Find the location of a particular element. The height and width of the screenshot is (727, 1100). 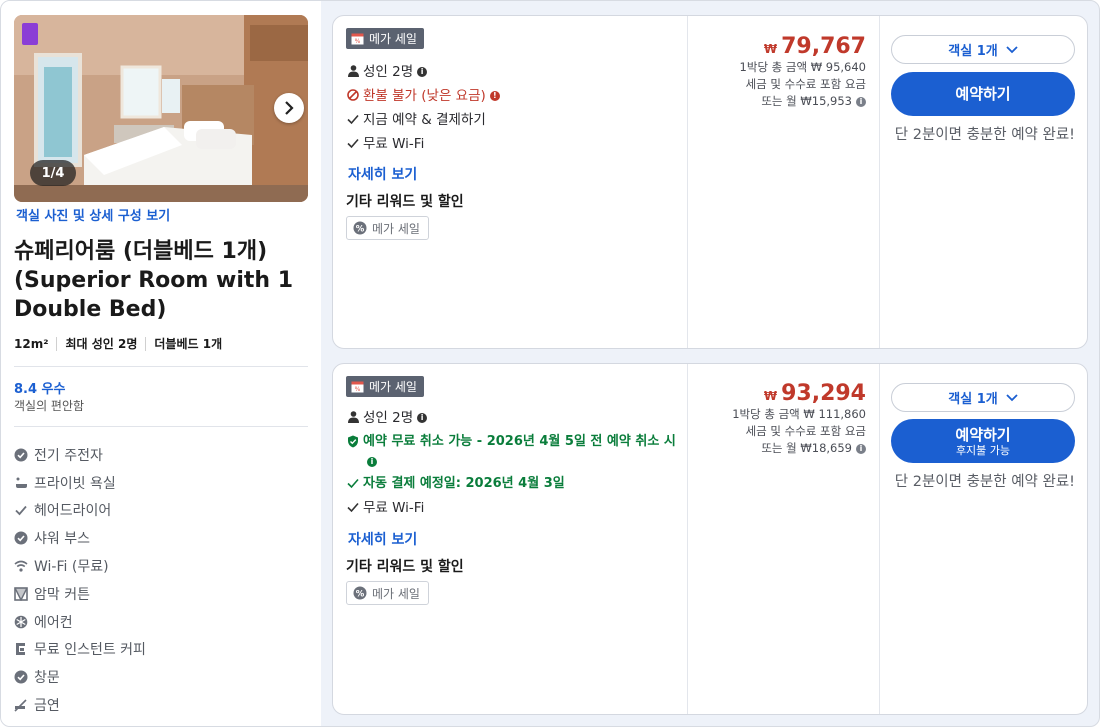

amenity-label: 에어컨 is located at coordinates (53, 622).